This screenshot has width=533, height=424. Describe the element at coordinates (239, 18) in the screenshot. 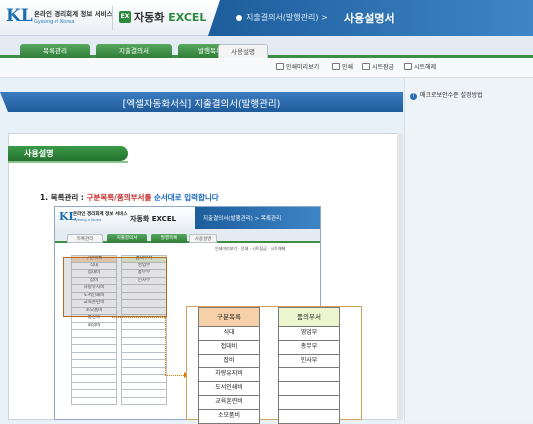

I see `bullet-icon` at that location.